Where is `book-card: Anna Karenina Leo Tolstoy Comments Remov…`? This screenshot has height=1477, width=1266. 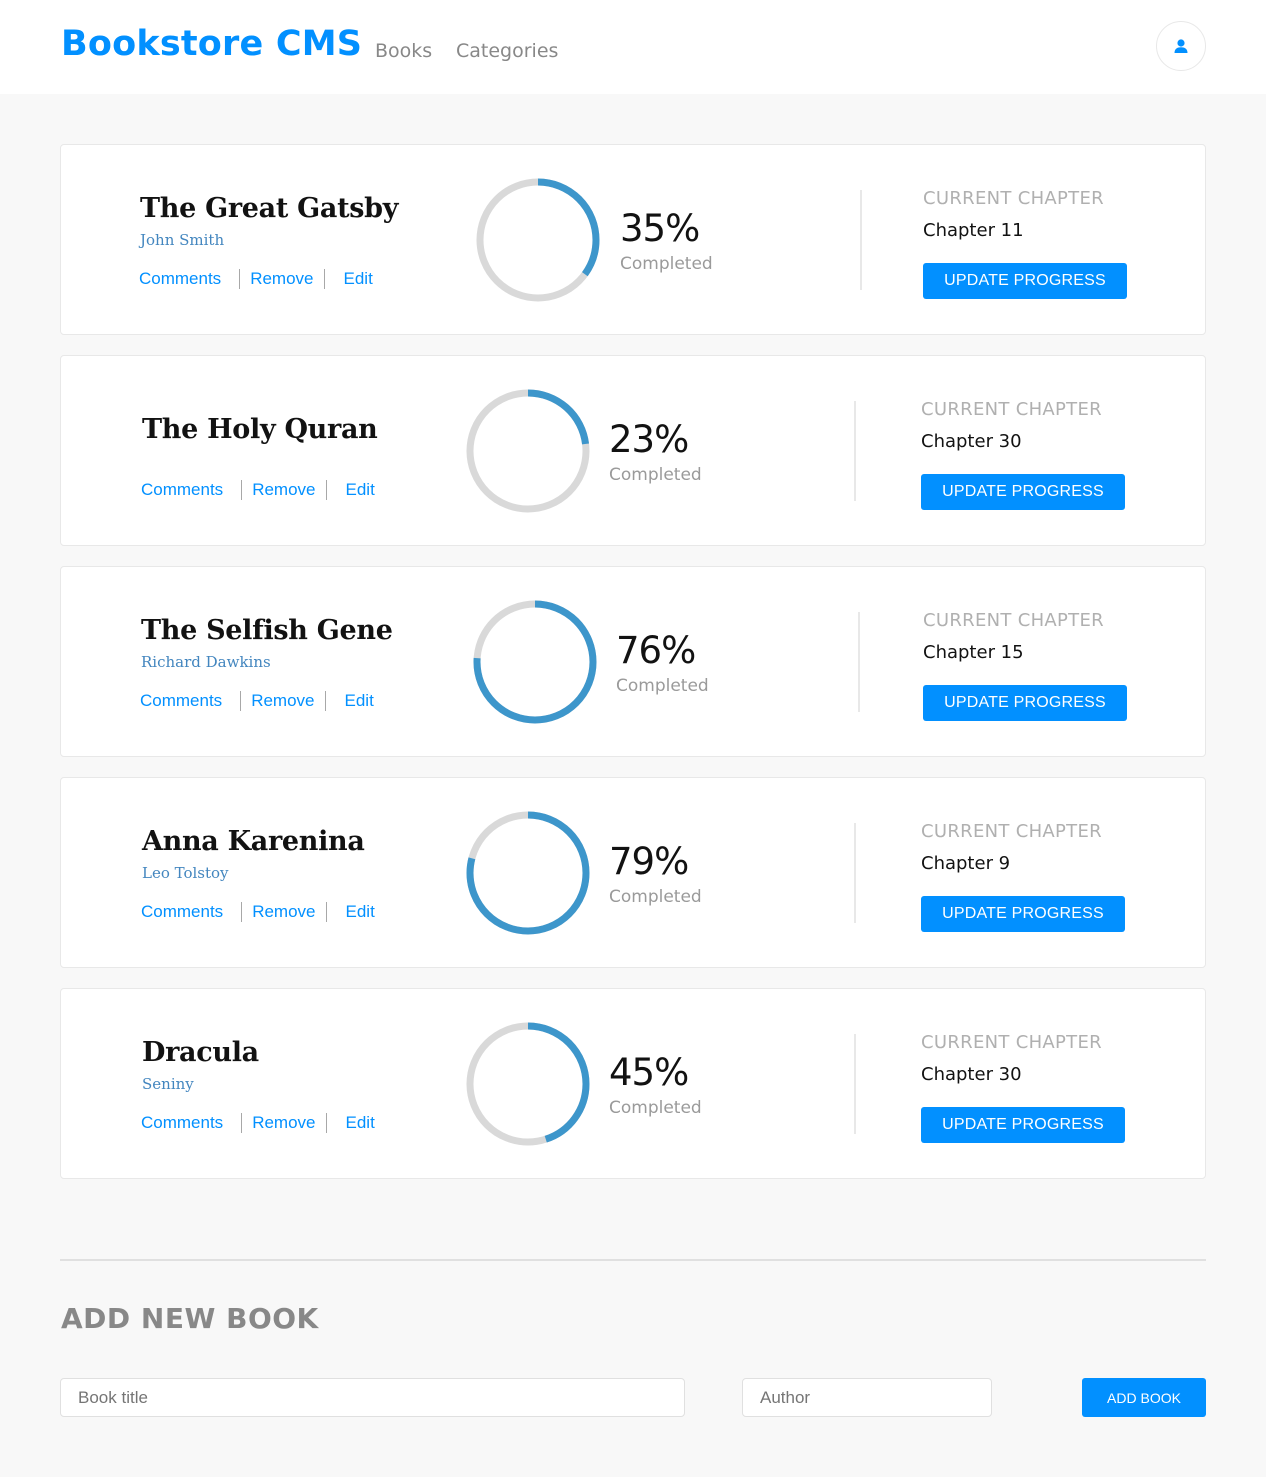
book-card: Anna Karenina Leo Tolstoy Comments Remov… is located at coordinates (633, 872).